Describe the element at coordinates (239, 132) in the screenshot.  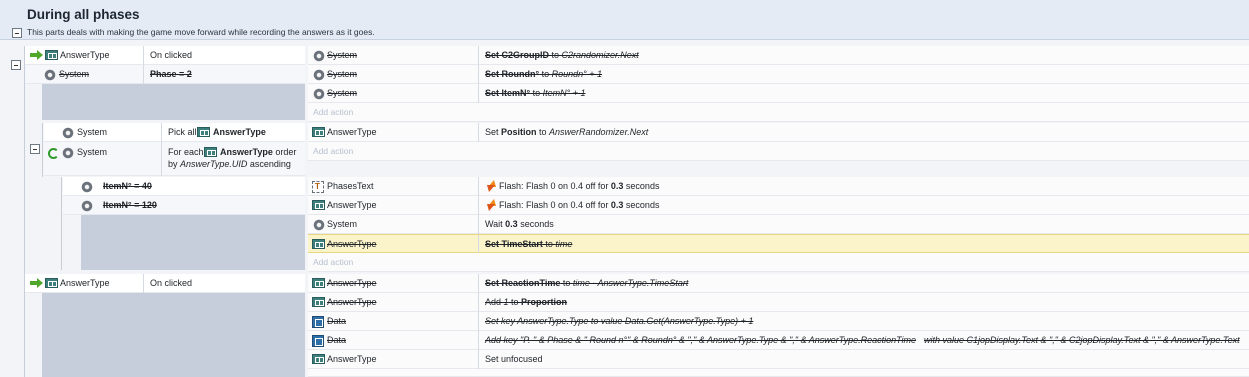
I see `condition-object-name: AnswerType` at that location.